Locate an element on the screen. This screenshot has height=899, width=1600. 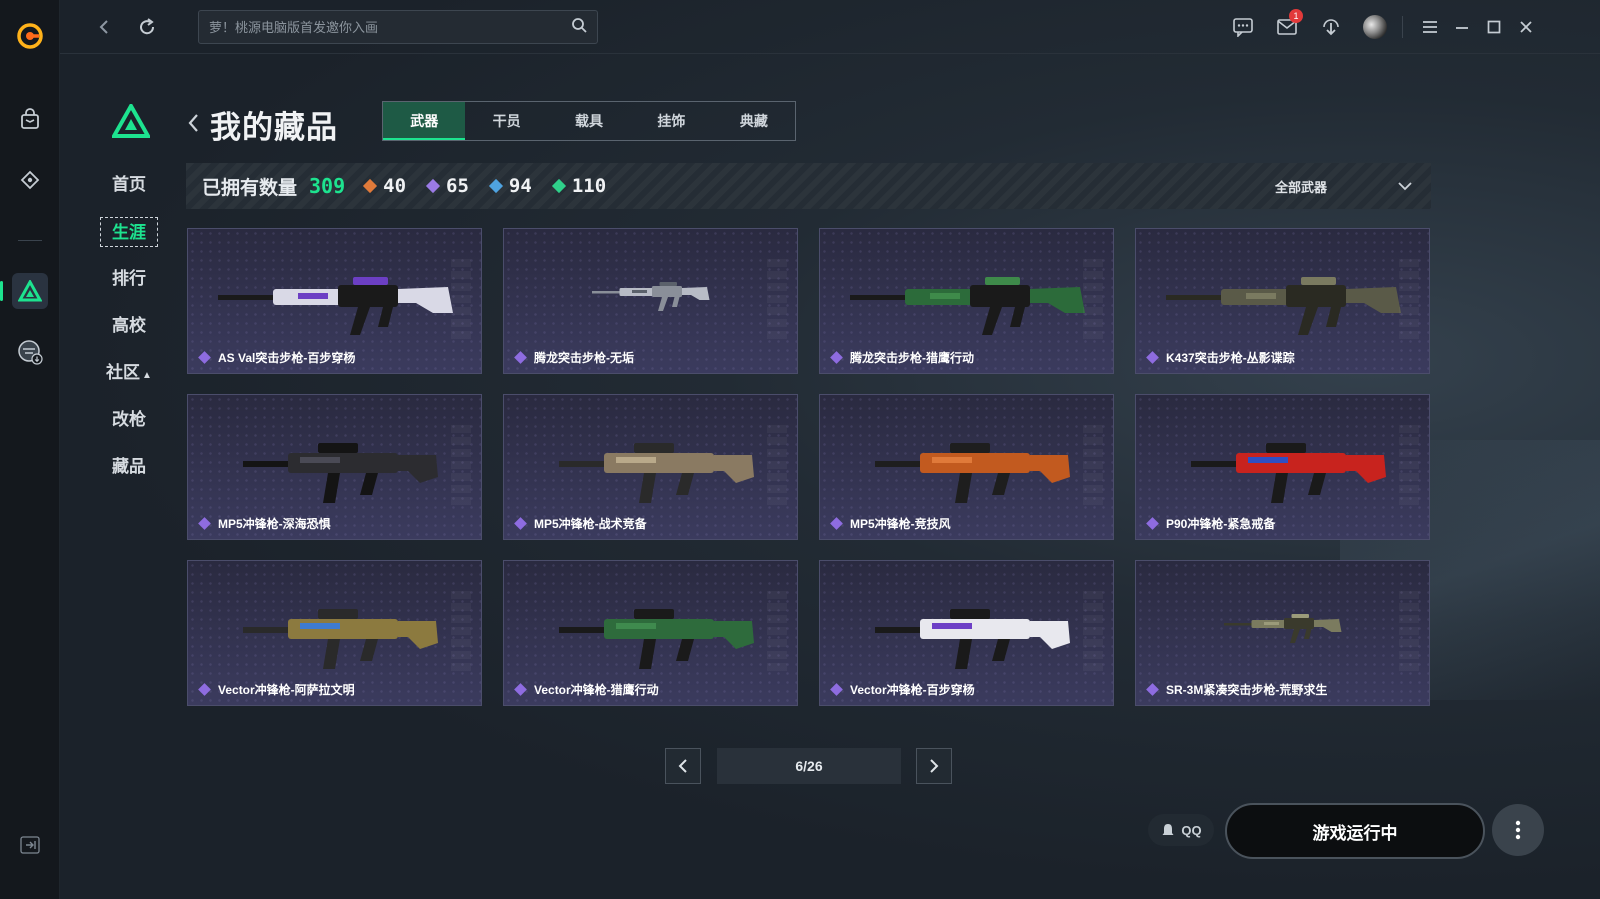
chevron-right-icon is located at coordinates (934, 766).